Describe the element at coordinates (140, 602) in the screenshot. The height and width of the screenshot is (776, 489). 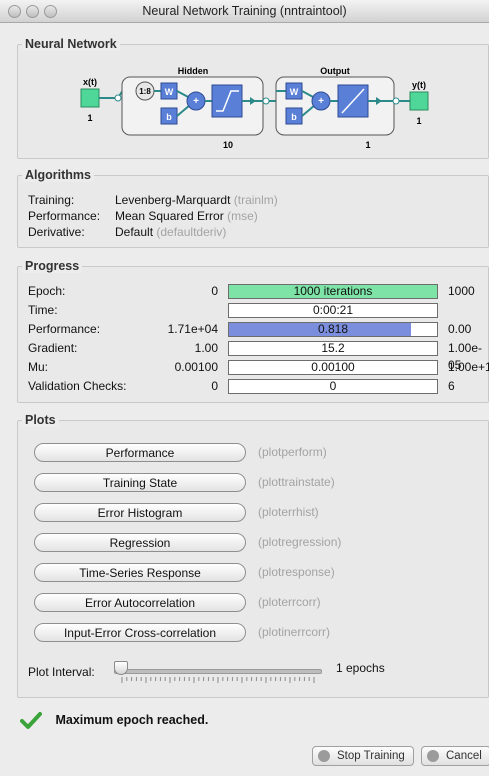
I see `plot-button-error-autocorrelation: Error Autocorrelation` at that location.